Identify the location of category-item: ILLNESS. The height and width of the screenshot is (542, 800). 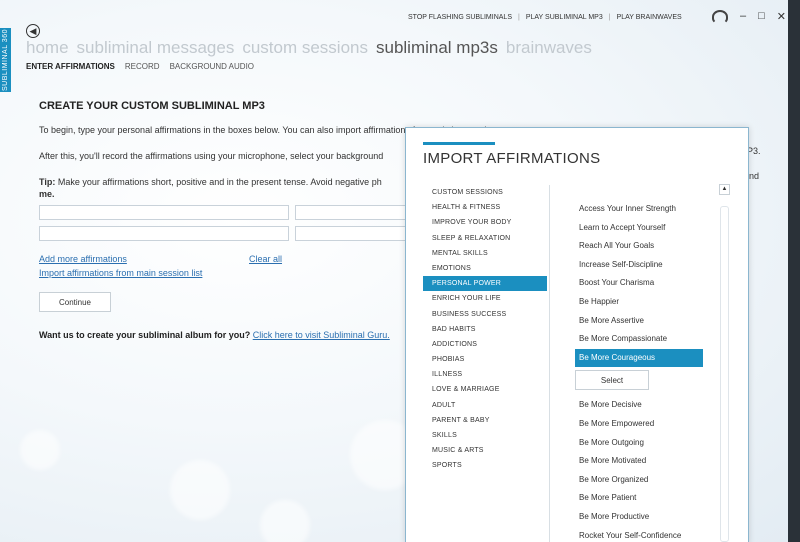
(485, 374).